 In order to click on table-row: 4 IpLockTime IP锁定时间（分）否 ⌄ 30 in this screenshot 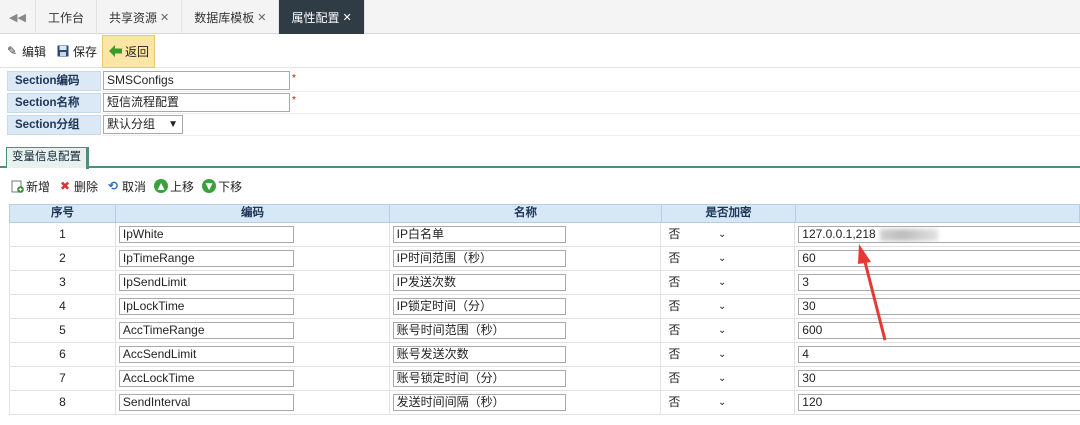, I will do `click(544, 307)`.